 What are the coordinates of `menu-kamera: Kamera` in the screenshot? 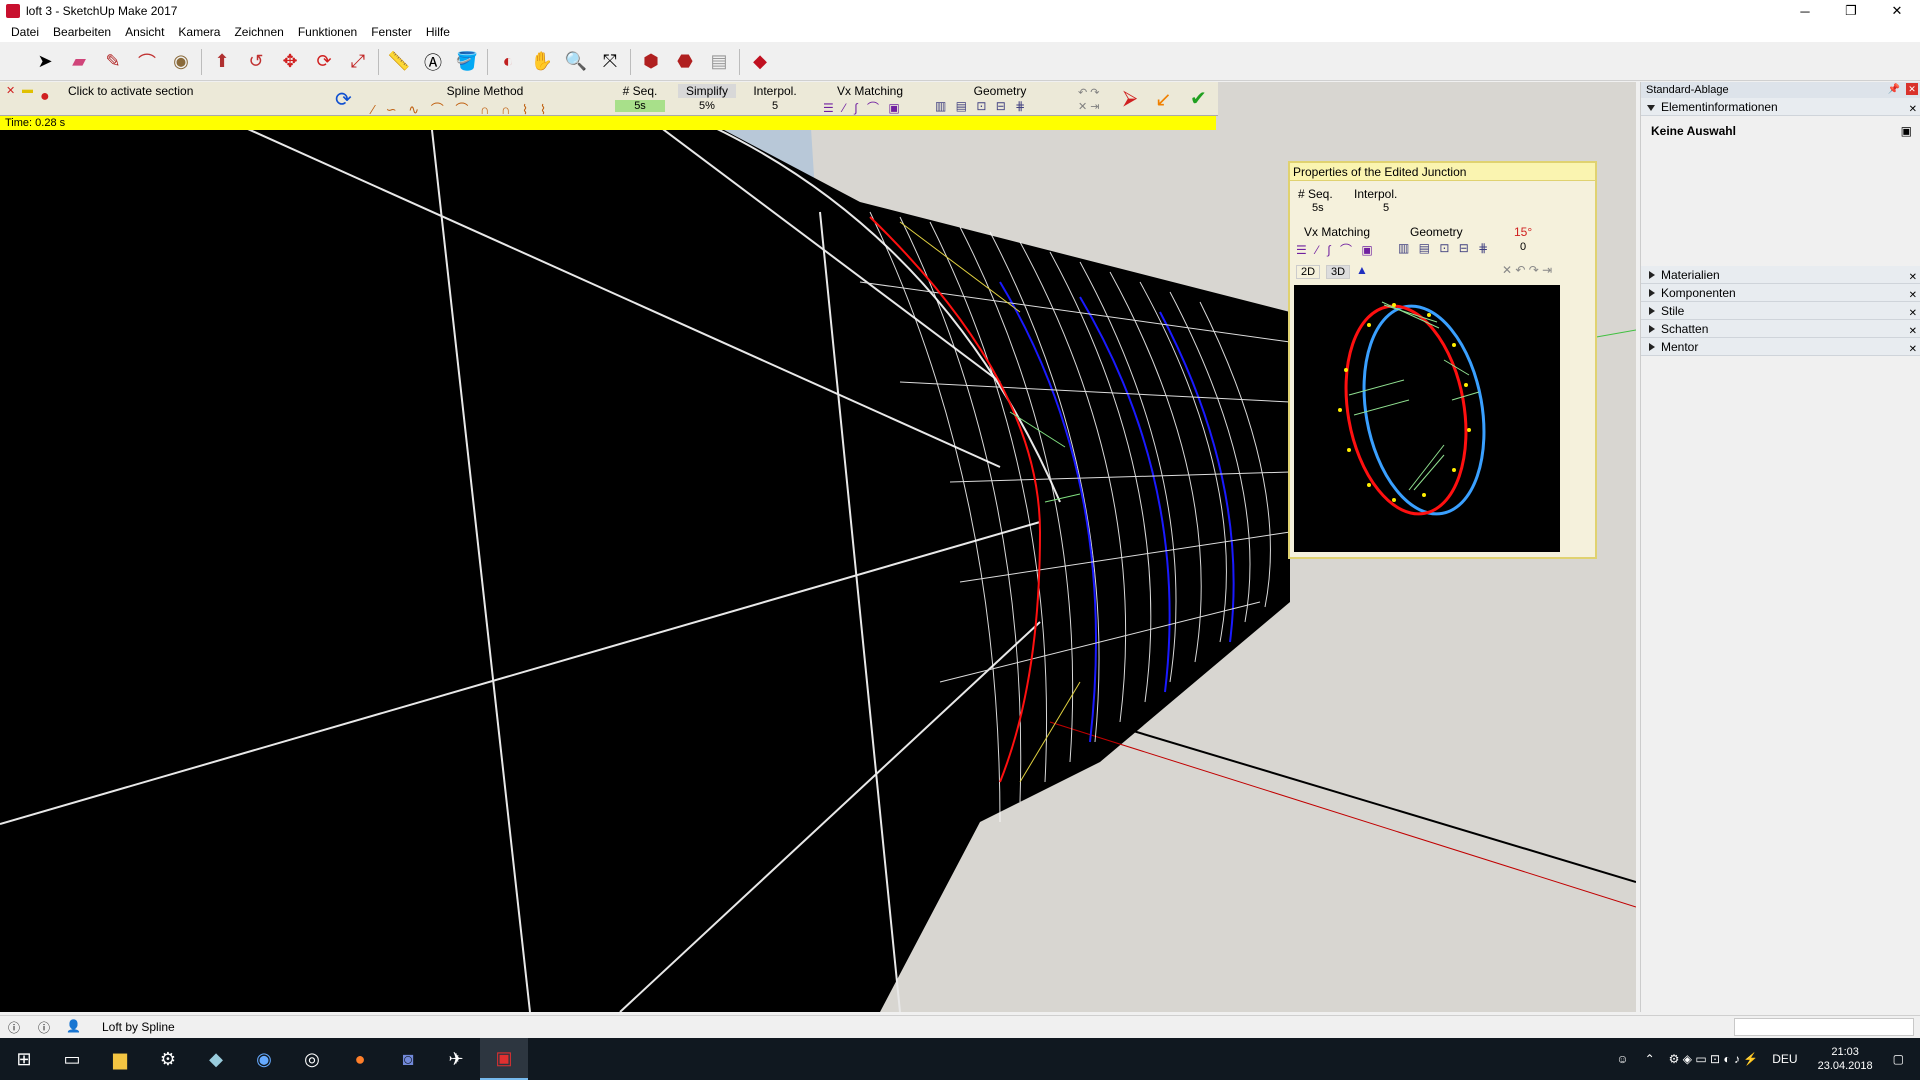 It's located at (199, 32).